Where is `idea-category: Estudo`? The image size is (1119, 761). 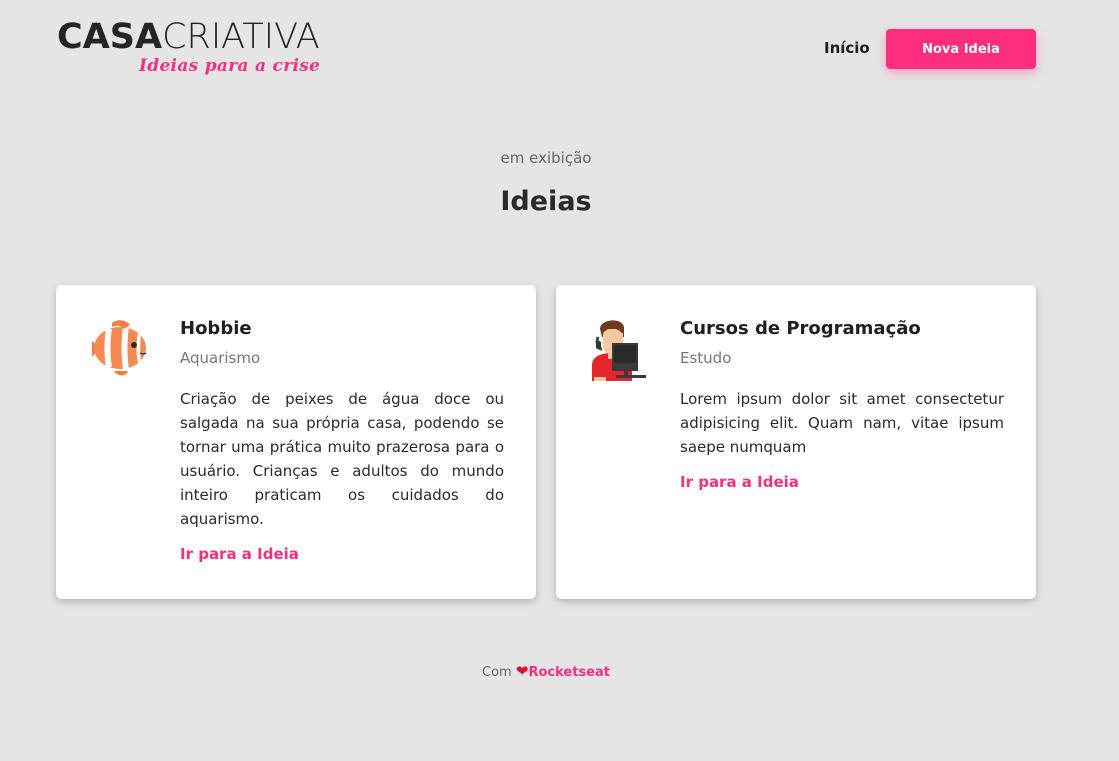 idea-category: Estudo is located at coordinates (706, 358).